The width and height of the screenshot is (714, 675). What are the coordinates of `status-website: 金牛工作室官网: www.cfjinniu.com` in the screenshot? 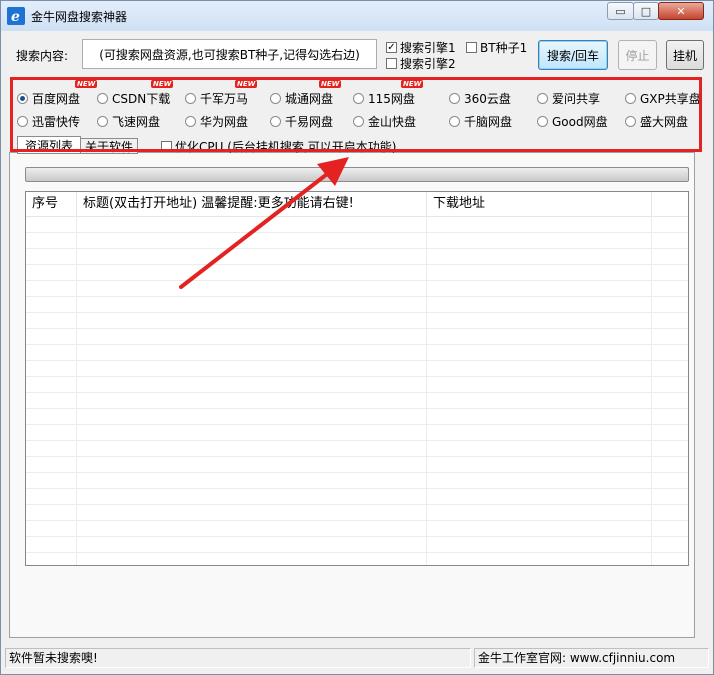 It's located at (591, 658).